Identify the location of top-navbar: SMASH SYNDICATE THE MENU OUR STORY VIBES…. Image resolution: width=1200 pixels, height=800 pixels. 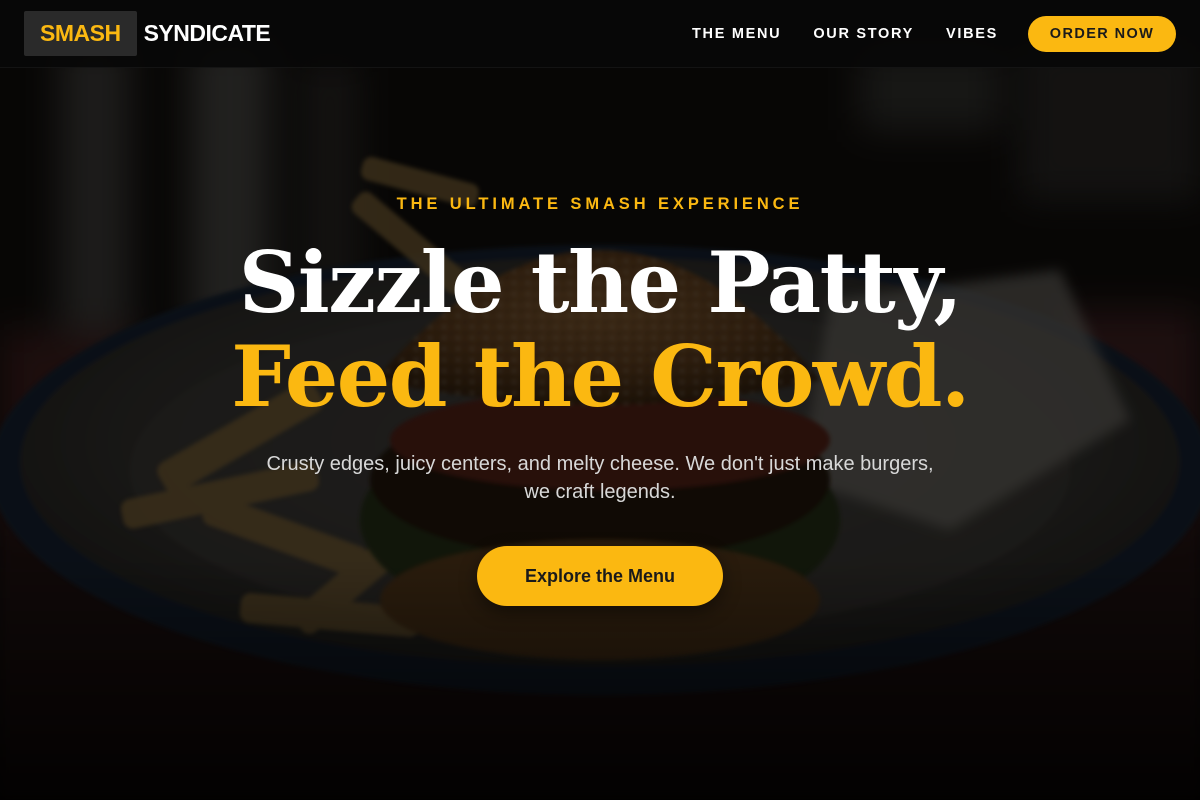
(600, 34).